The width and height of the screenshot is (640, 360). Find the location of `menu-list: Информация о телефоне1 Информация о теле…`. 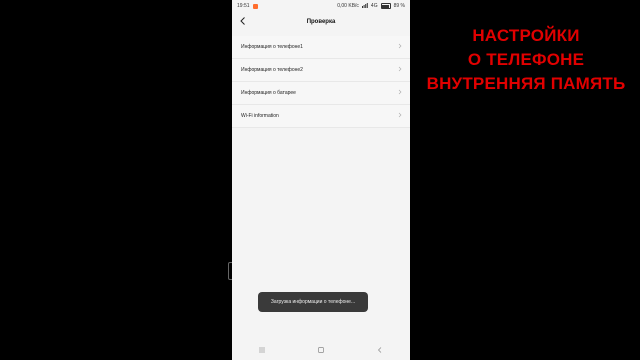

menu-list: Информация о телефоне1 Информация о теле… is located at coordinates (321, 82).